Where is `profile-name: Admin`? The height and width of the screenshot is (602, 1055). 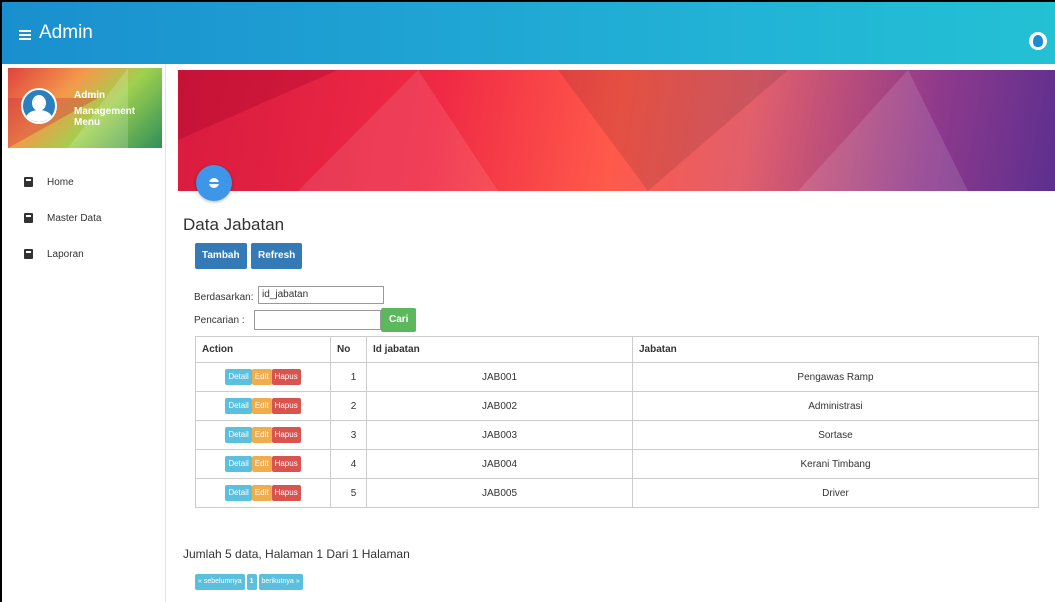 profile-name: Admin is located at coordinates (90, 95).